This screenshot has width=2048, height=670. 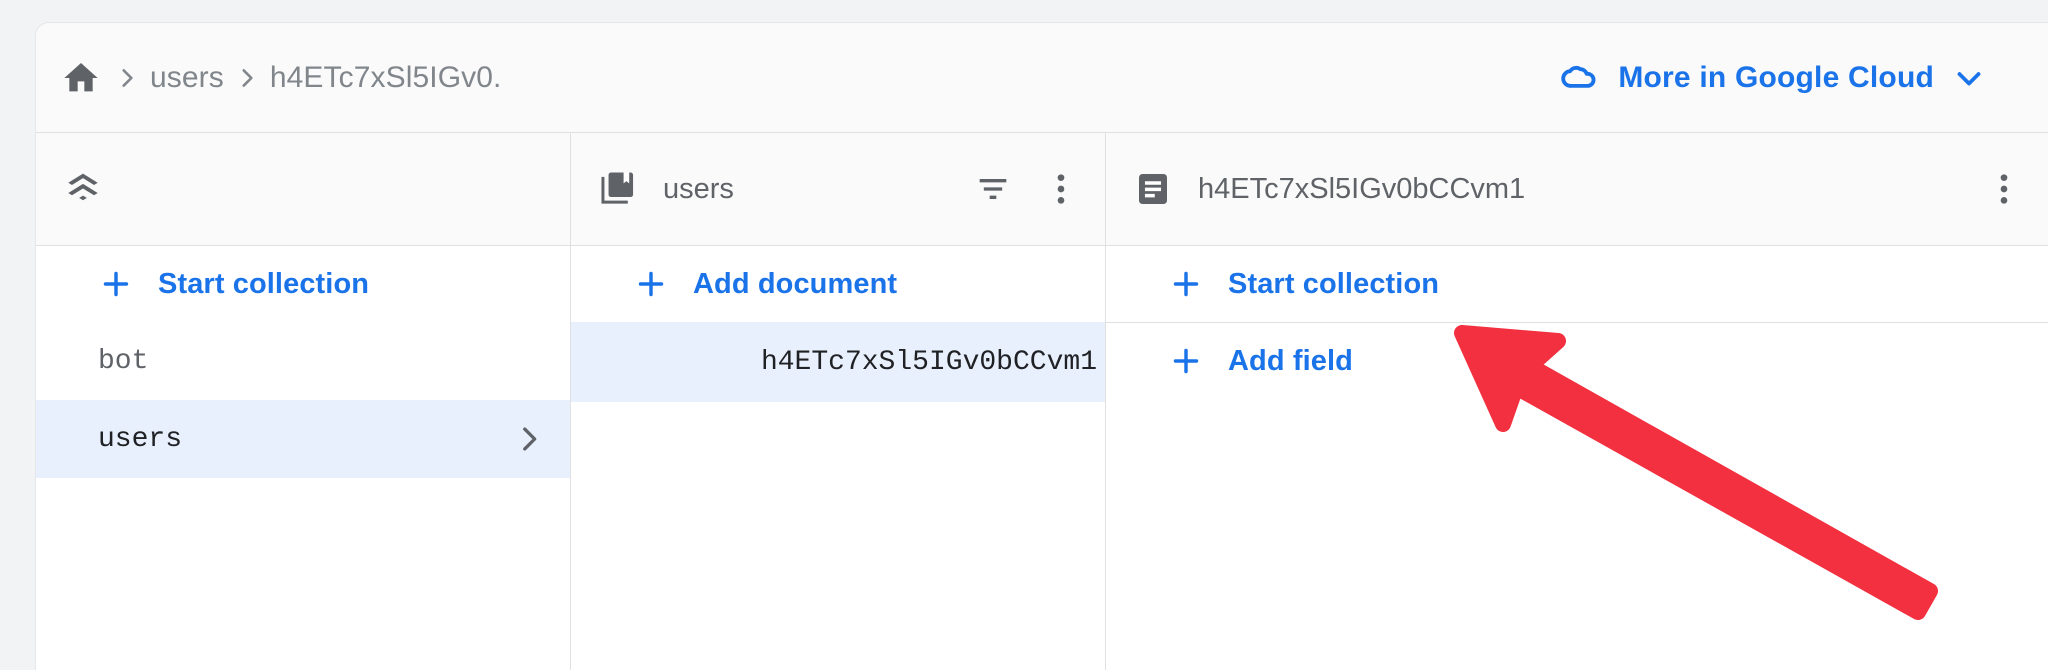 I want to click on document-header-actions, so click(x=2004, y=189).